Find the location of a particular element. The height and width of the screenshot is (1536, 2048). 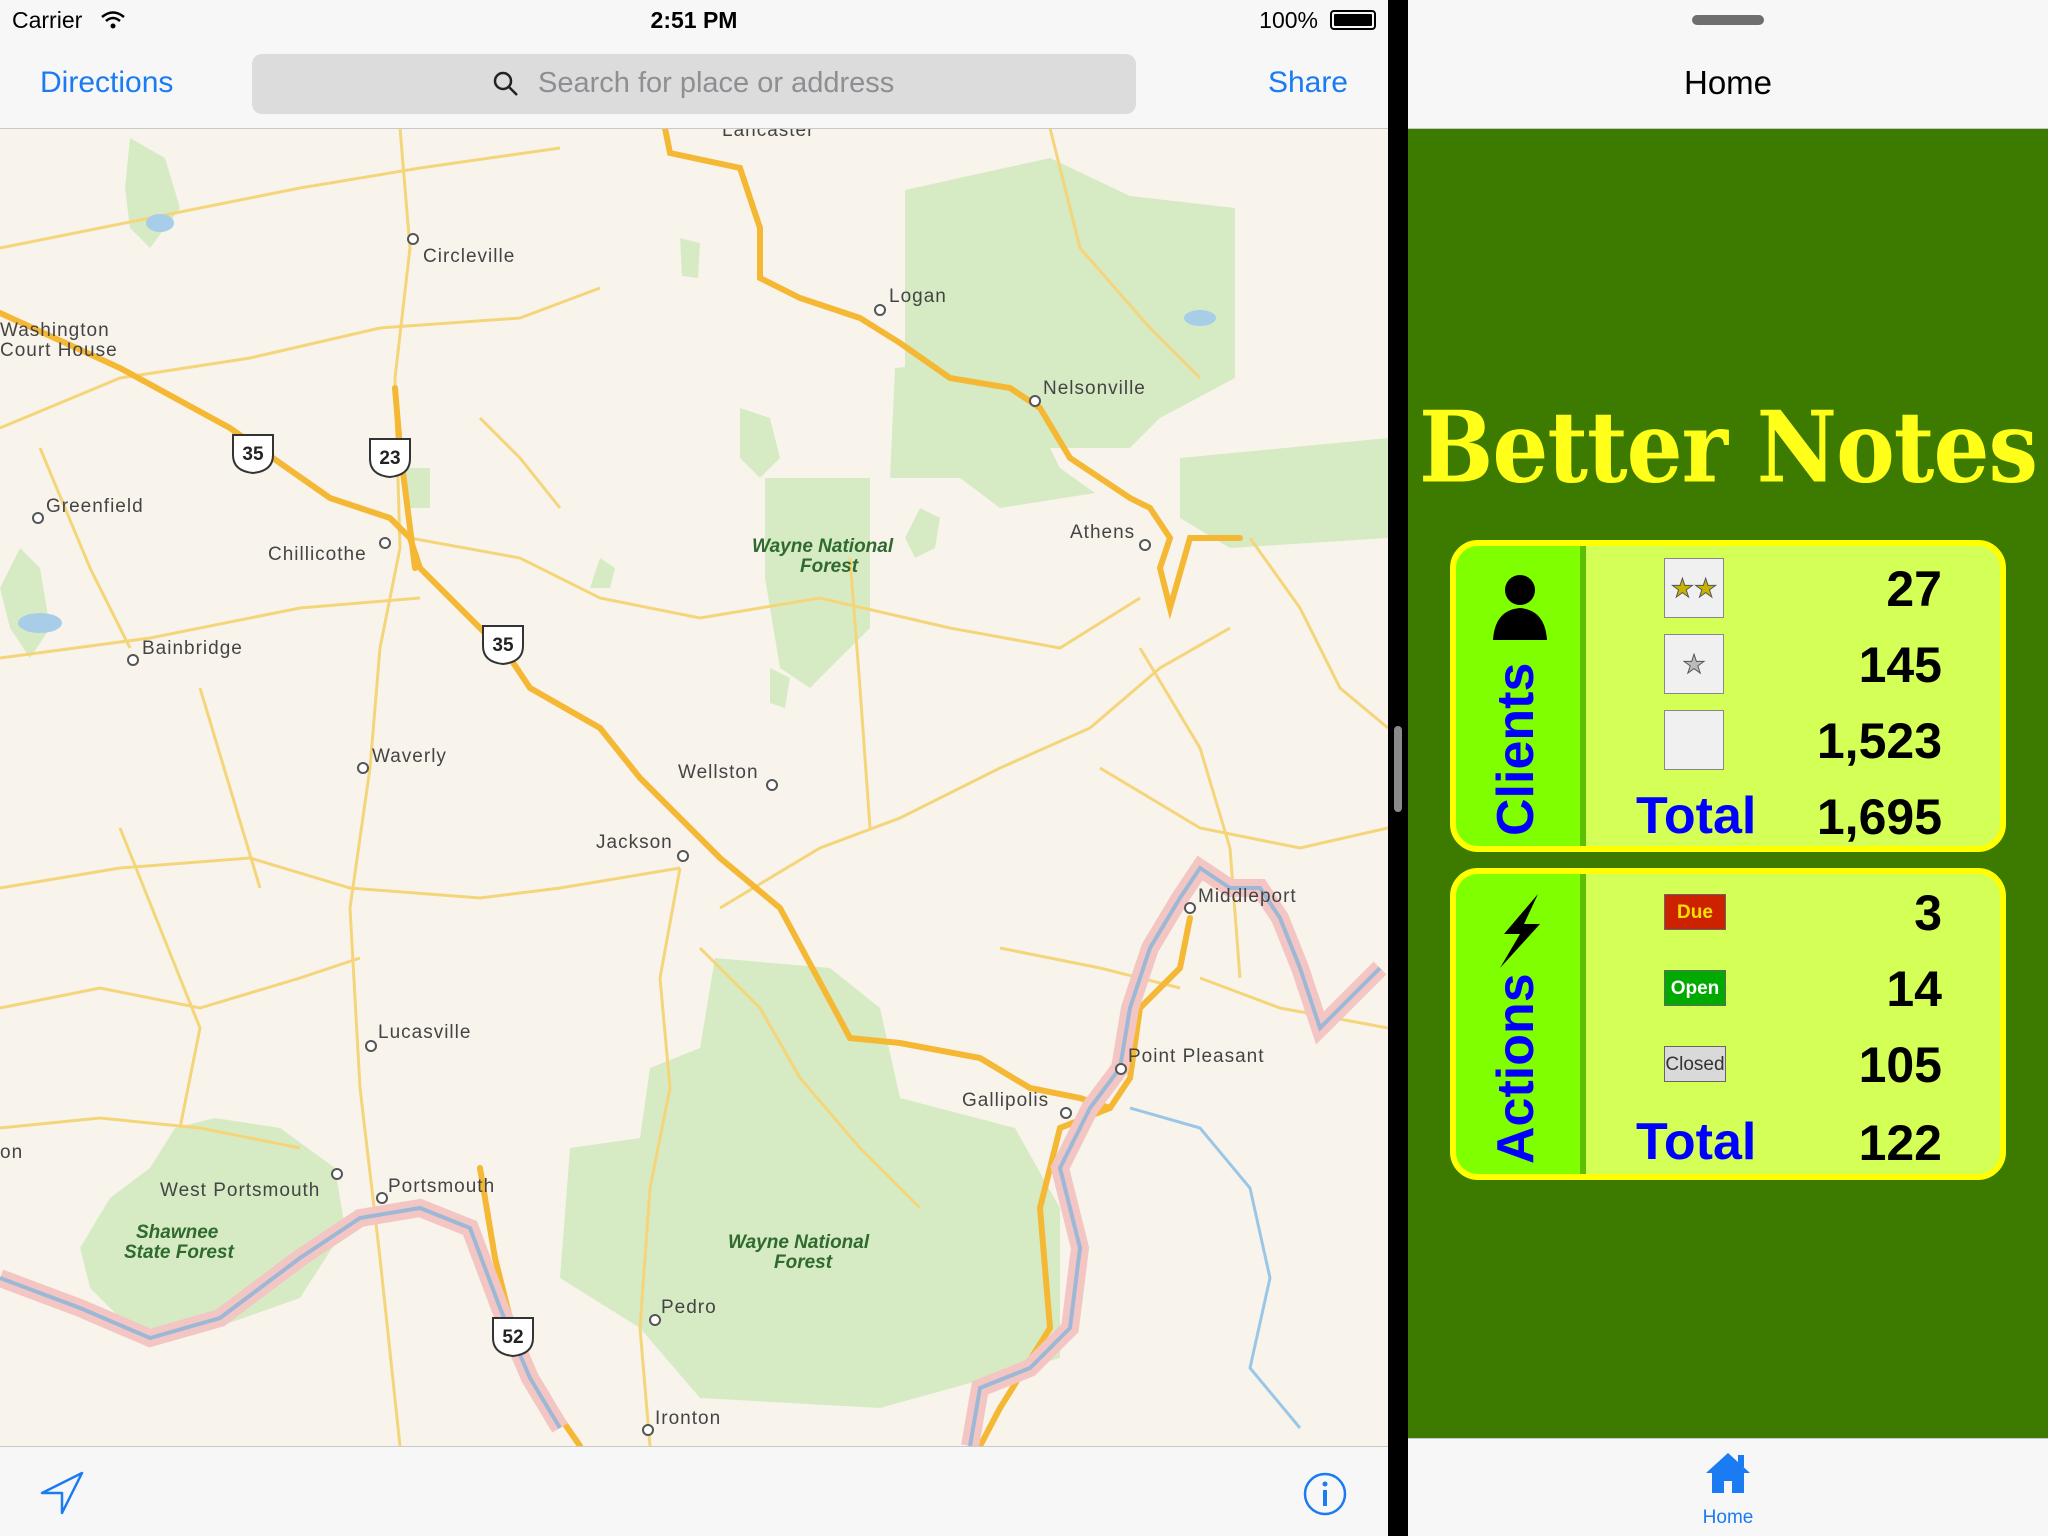

shield-52: 52 is located at coordinates (512, 1337).